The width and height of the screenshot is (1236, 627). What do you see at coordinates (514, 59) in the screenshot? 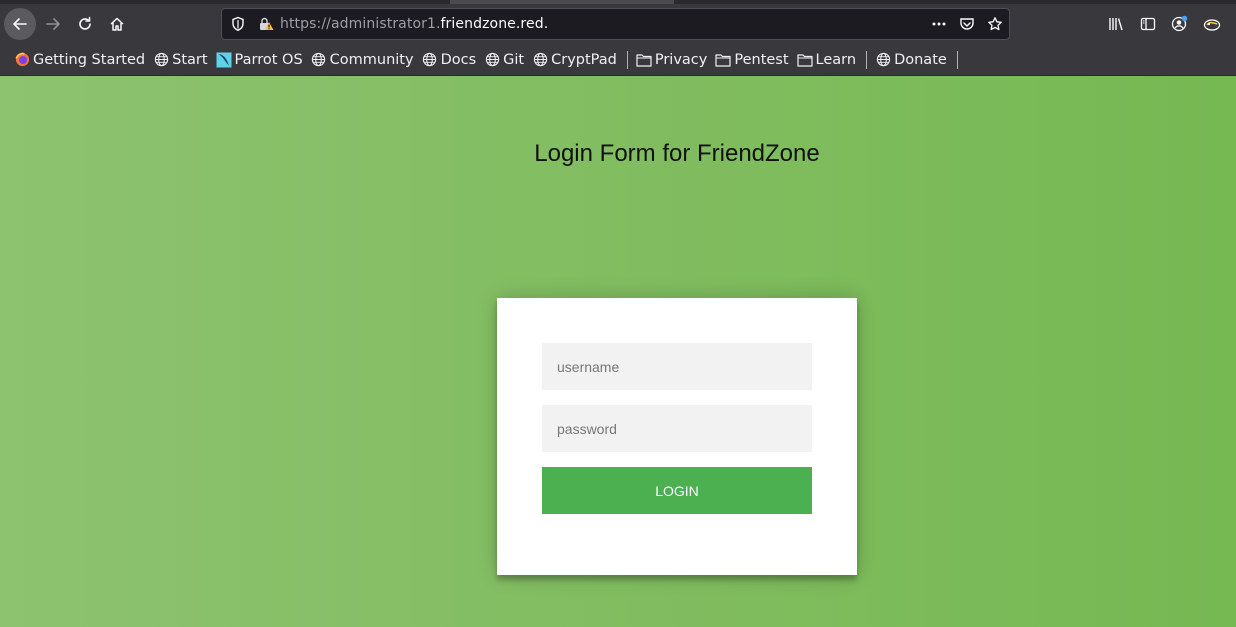
I see `bookmark-label: Git` at bounding box center [514, 59].